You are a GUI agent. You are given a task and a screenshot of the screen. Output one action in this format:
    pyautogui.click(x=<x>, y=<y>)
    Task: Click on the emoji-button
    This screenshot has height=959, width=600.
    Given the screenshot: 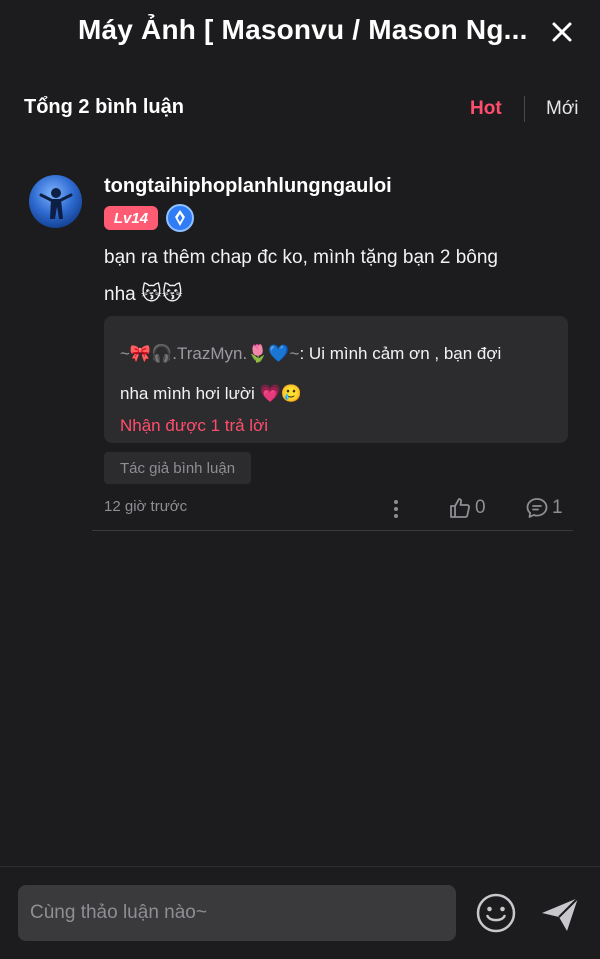 What is the action you would take?
    pyautogui.click(x=496, y=913)
    